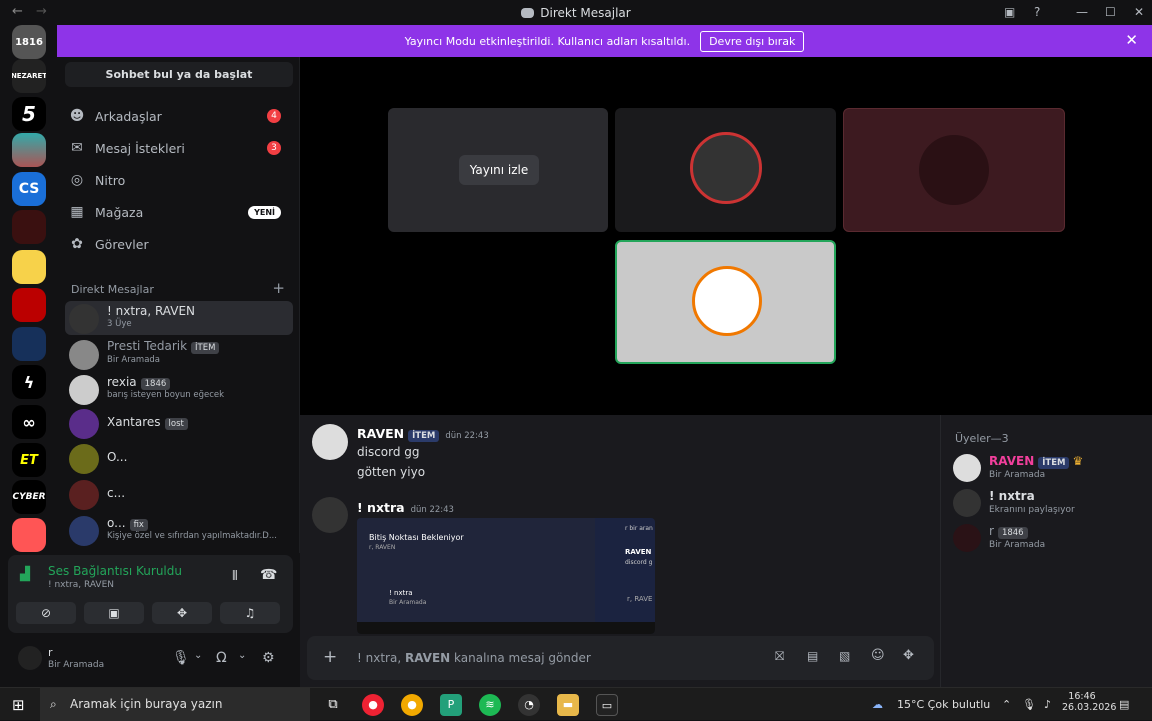 The height and width of the screenshot is (721, 1152). I want to click on nav-shop: ▦ Mağaza YENİ, so click(179, 212).